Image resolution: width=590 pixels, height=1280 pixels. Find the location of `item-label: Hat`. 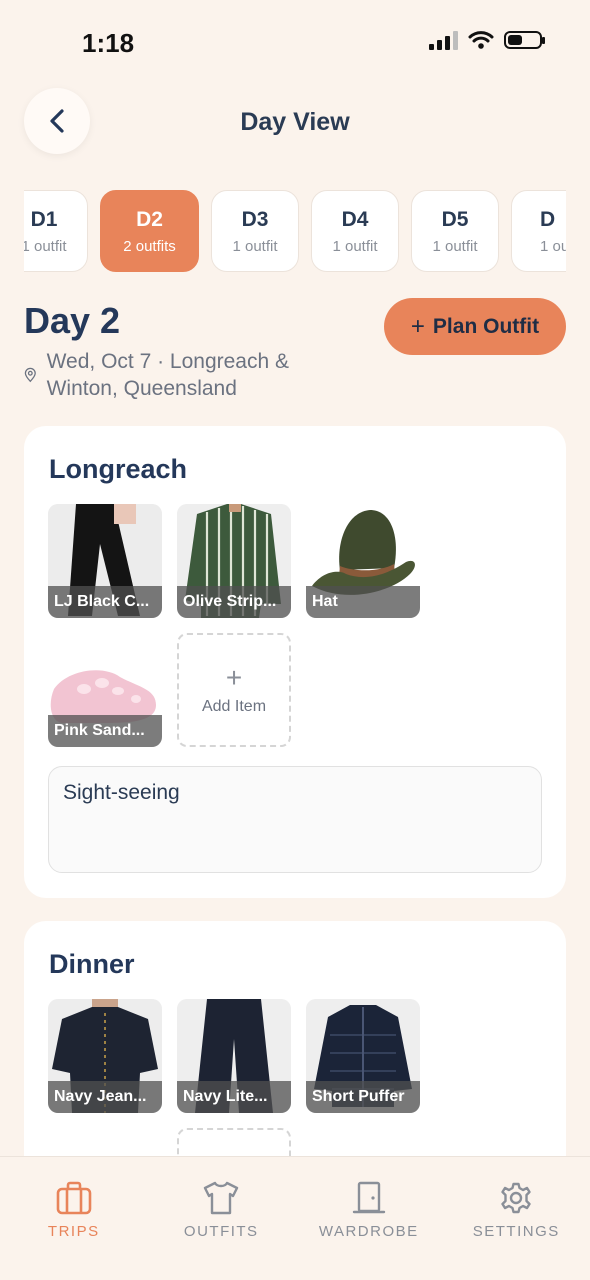

item-label: Hat is located at coordinates (363, 602).